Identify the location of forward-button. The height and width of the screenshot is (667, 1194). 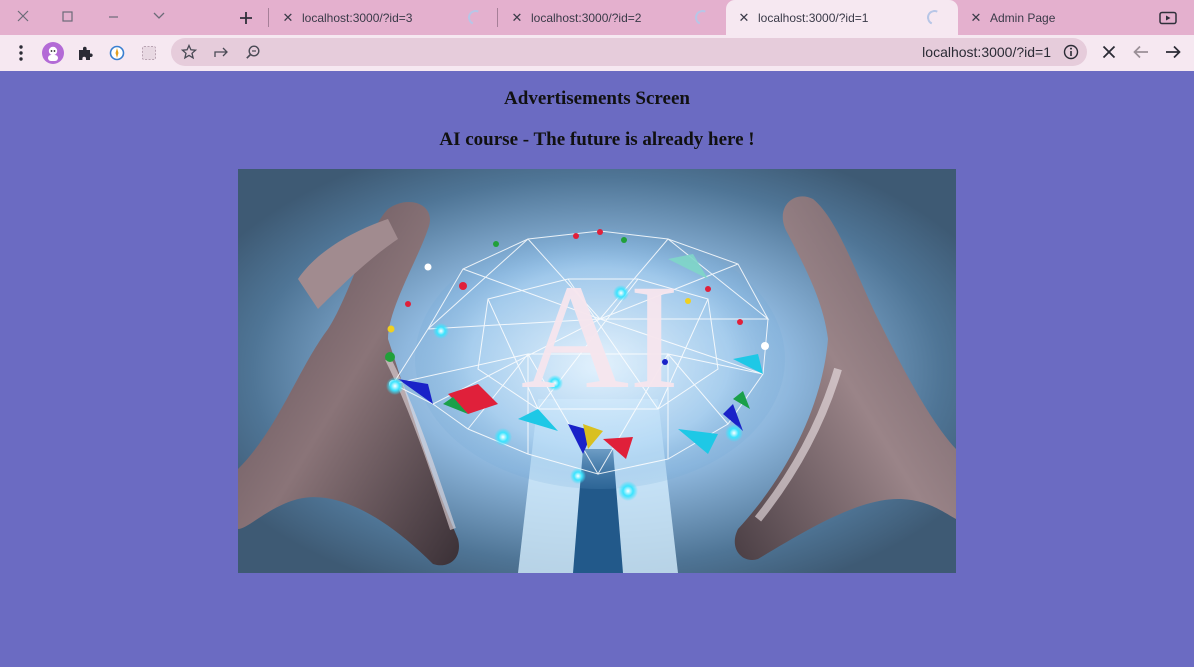
(1173, 52).